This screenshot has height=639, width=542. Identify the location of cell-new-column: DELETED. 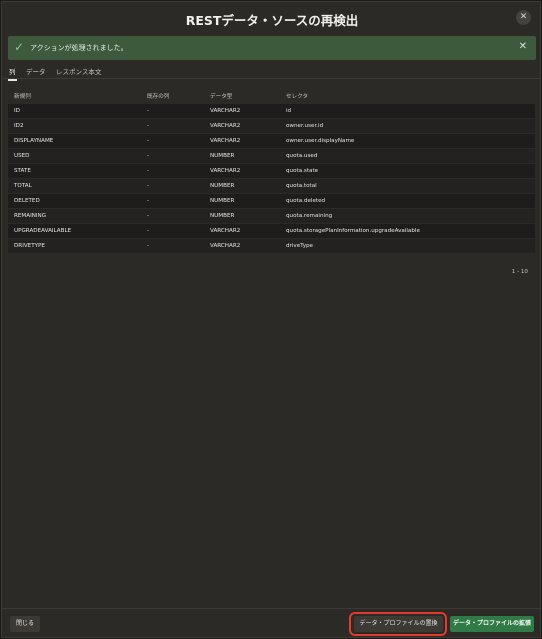
(74, 201).